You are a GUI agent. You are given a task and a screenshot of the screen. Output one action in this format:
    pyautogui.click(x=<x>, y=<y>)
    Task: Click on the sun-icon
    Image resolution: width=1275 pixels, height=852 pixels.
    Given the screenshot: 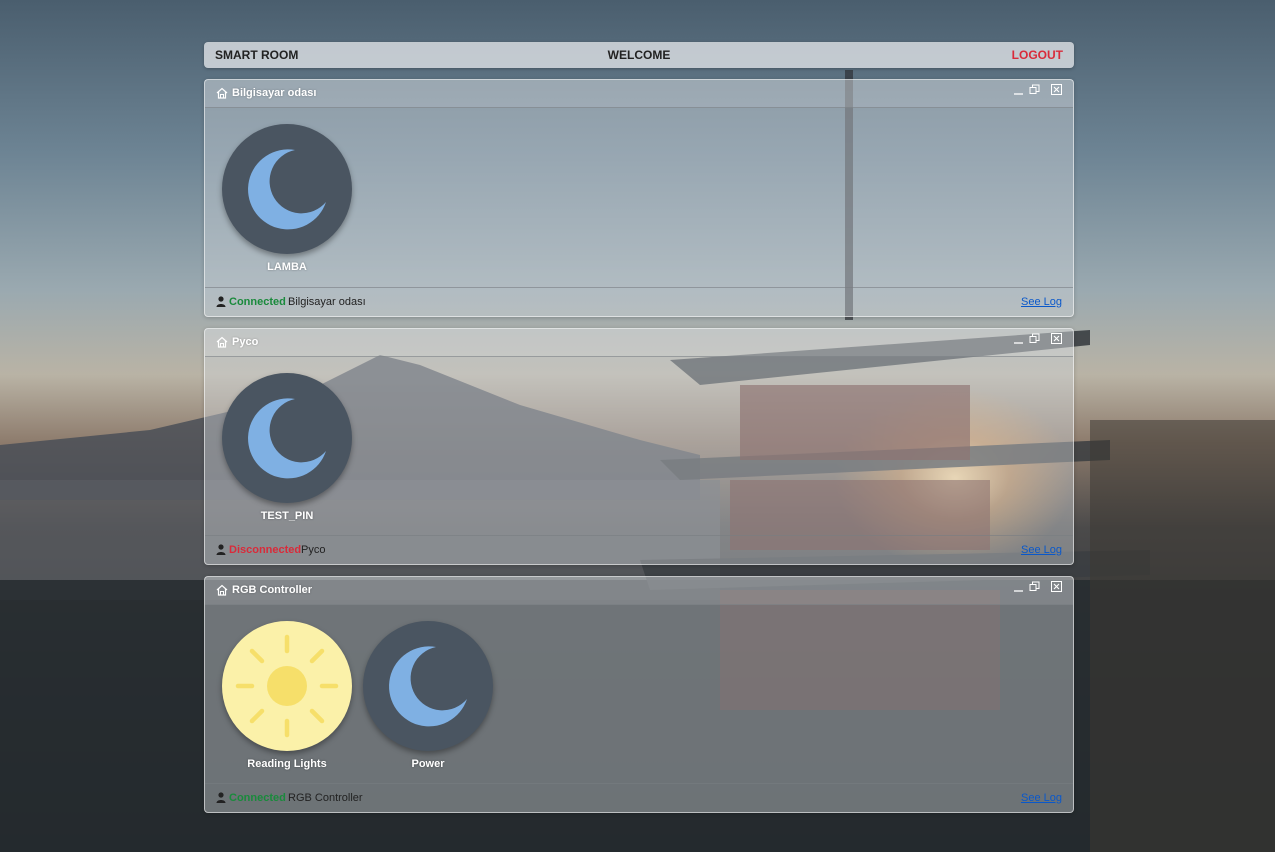 What is the action you would take?
    pyautogui.click(x=287, y=686)
    